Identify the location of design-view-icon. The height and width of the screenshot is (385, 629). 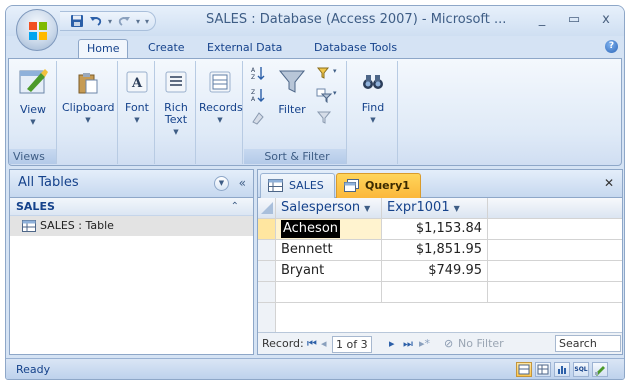
(600, 369).